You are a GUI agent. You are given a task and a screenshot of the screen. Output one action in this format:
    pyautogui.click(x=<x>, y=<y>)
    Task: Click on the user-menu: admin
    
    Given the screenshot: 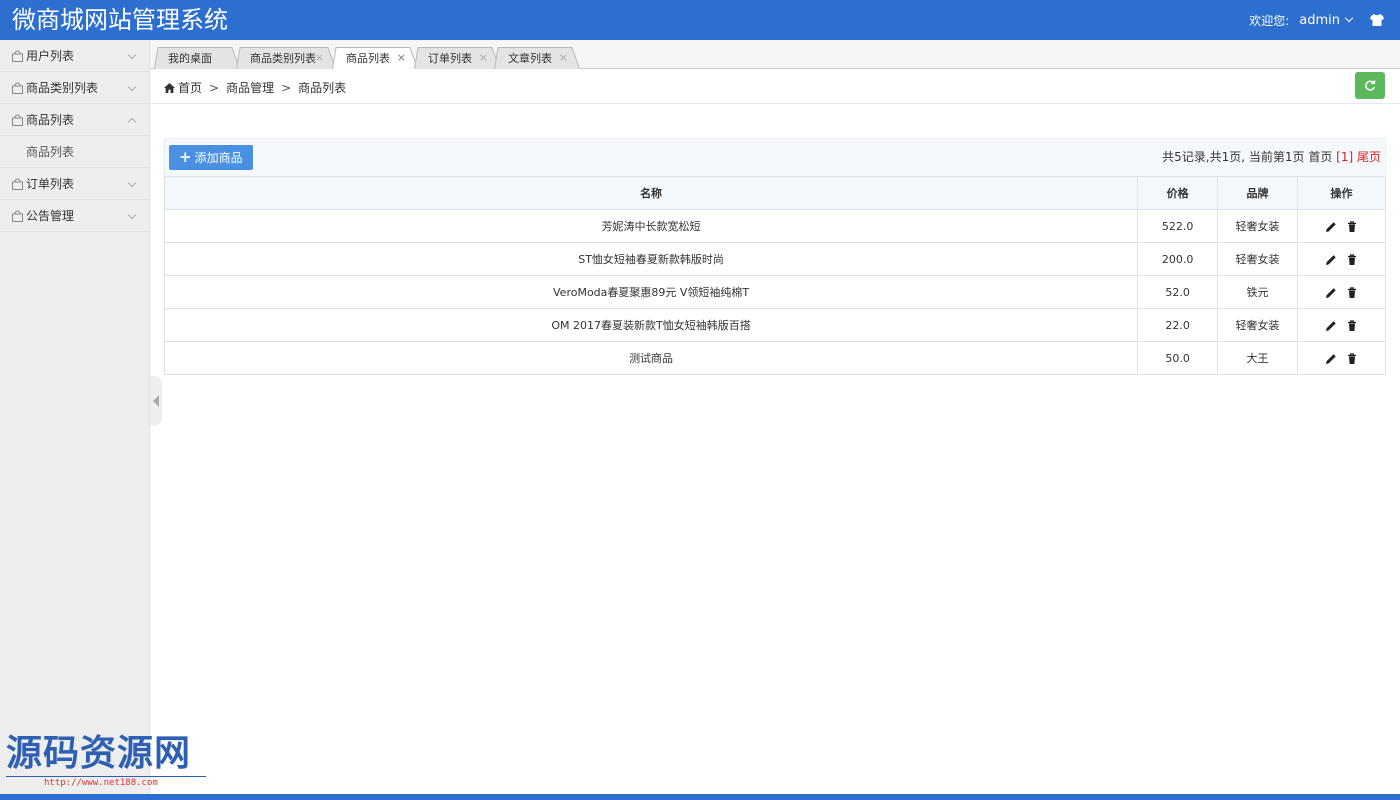 What is the action you would take?
    pyautogui.click(x=1319, y=20)
    